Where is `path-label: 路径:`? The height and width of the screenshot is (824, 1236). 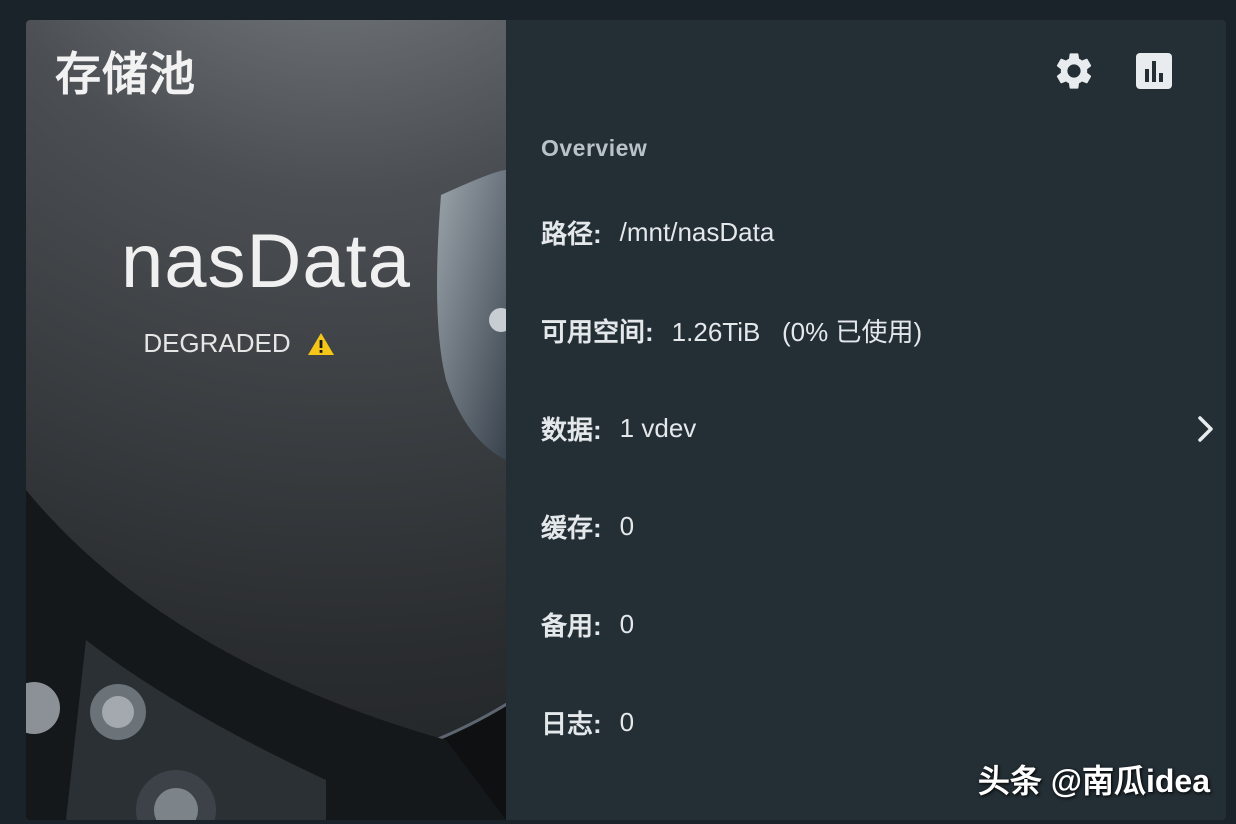
path-label: 路径: is located at coordinates (571, 233).